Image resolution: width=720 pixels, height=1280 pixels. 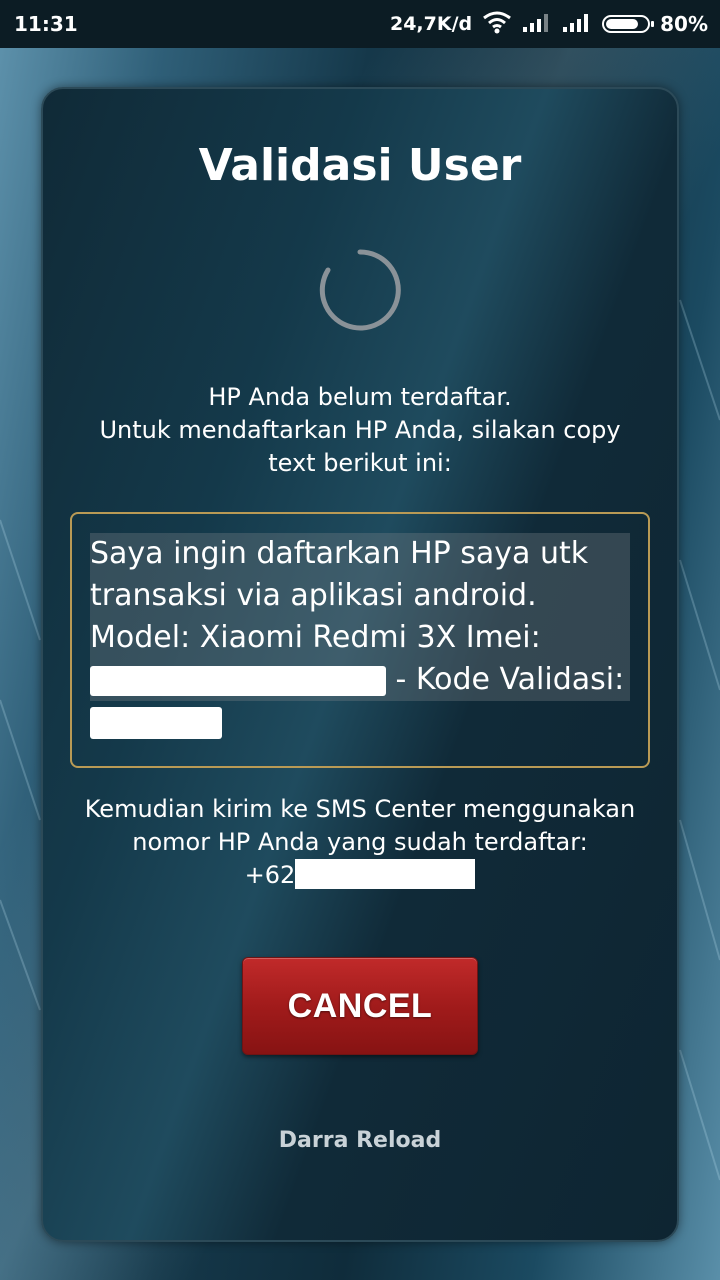 I want to click on sms-number: +62, so click(x=360, y=875).